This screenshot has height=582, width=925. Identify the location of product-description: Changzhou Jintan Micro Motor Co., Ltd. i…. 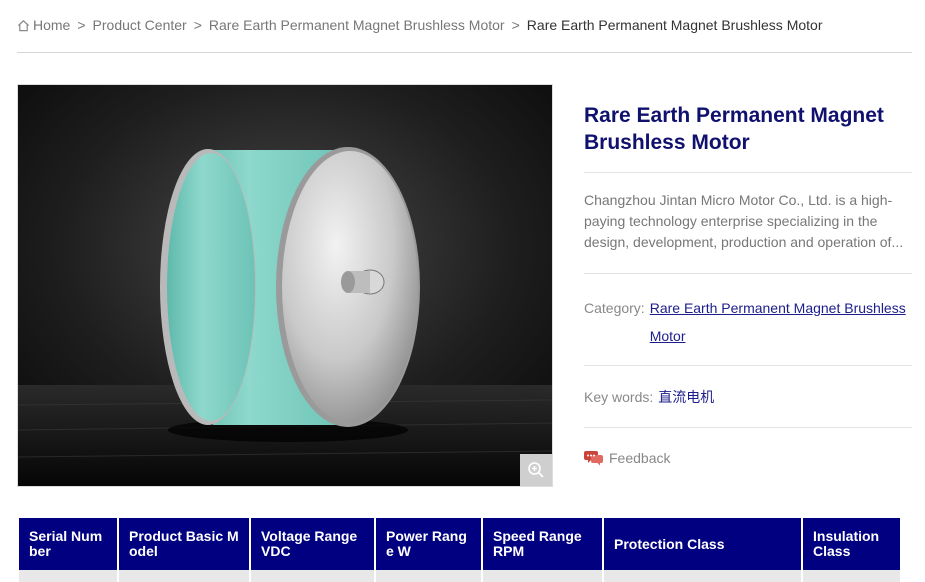
(744, 221).